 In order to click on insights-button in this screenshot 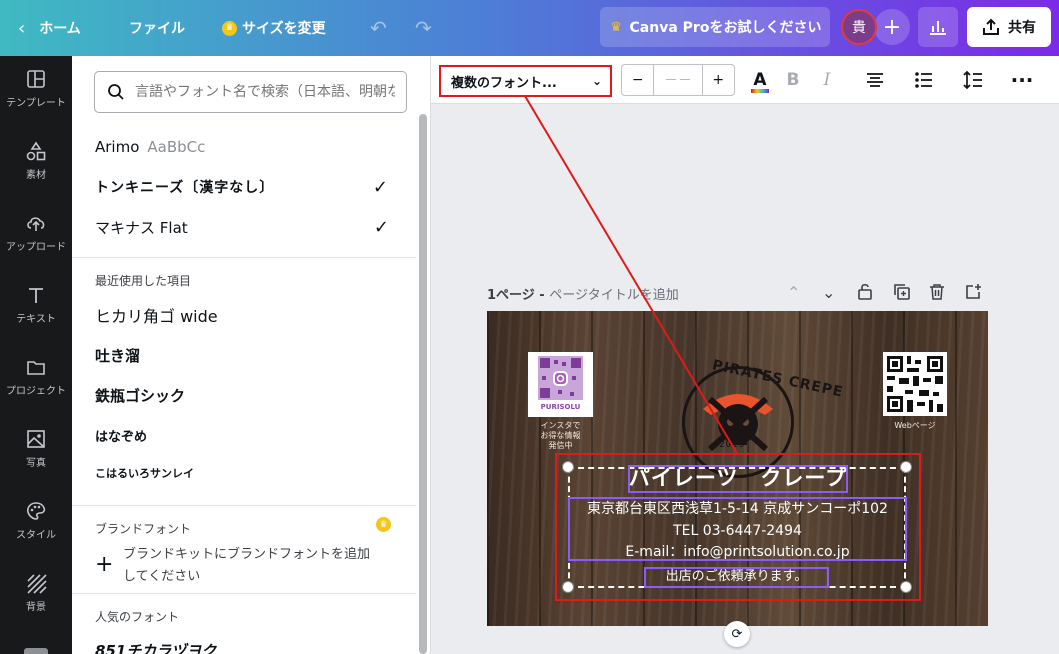, I will do `click(938, 27)`.